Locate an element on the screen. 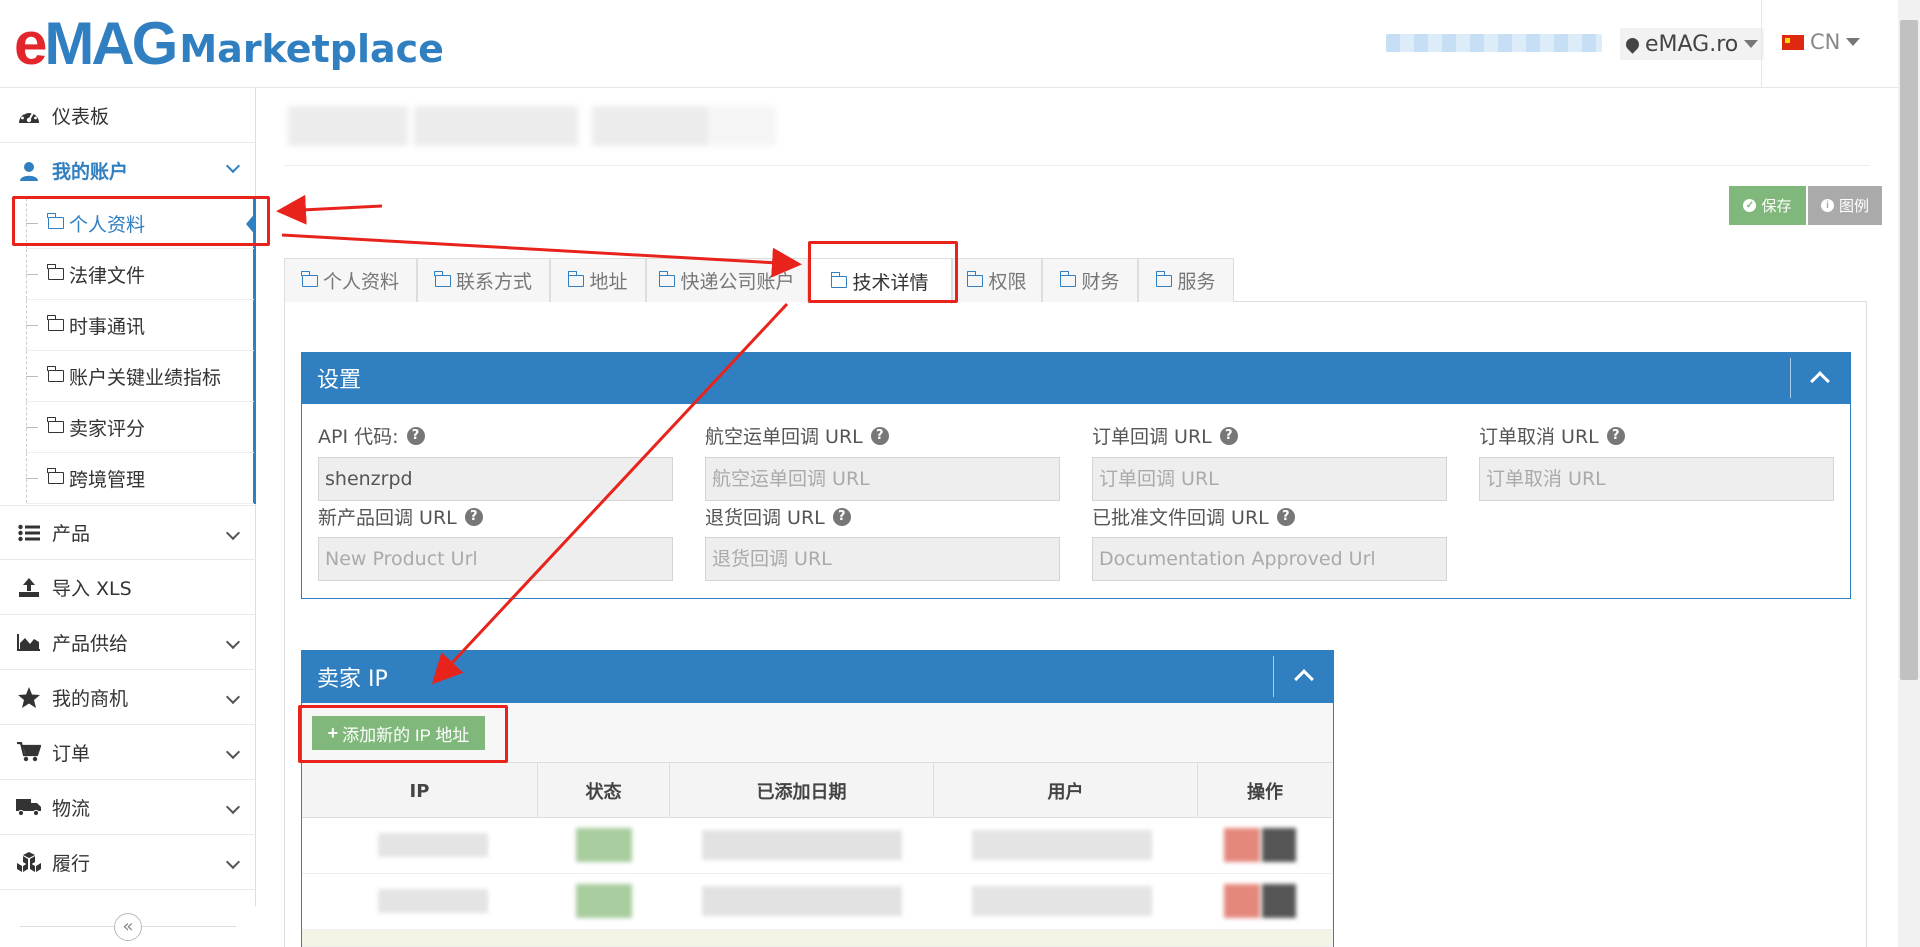 The height and width of the screenshot is (947, 1920). tab-courier-accounts: 快递公司账户 is located at coordinates (727, 280).